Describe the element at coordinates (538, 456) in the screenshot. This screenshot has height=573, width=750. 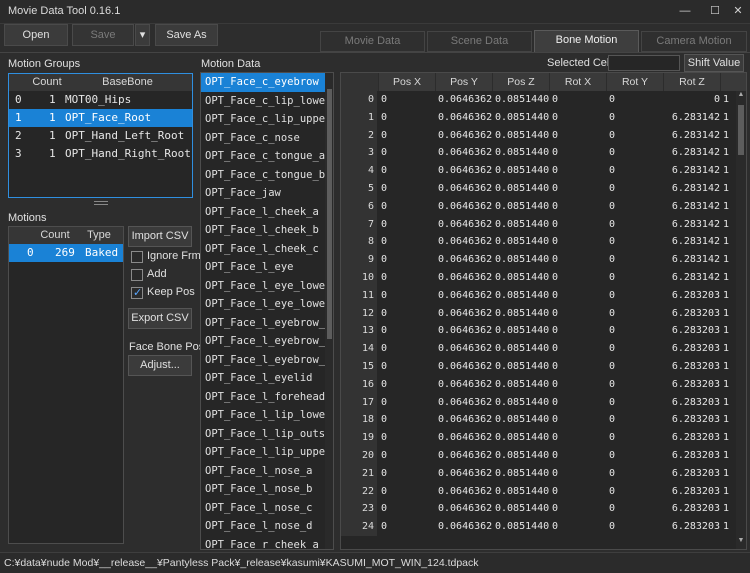
I see `table-row: 20 0 0.0646362 0.0851440 0 0 6.283203 1` at that location.